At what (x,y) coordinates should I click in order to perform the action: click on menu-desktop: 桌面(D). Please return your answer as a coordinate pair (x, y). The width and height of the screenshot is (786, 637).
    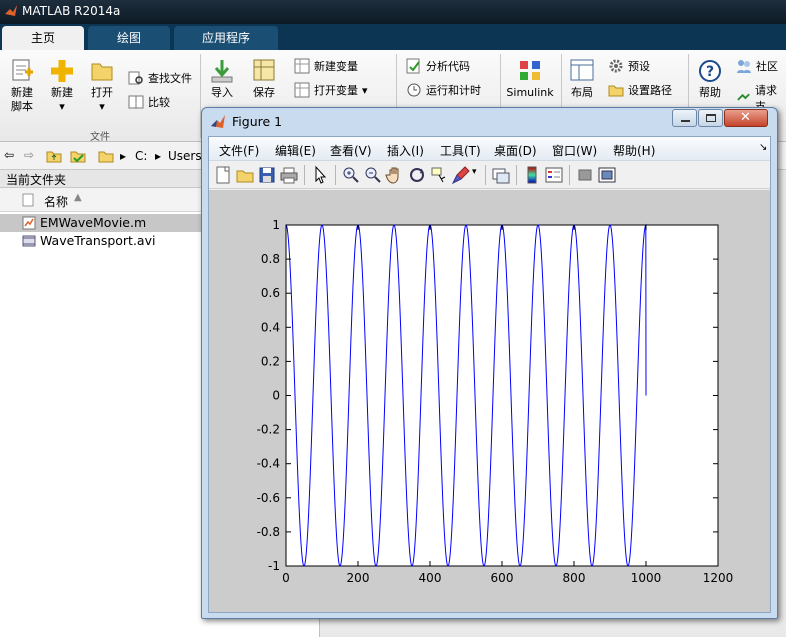
    Looking at the image, I should click on (515, 150).